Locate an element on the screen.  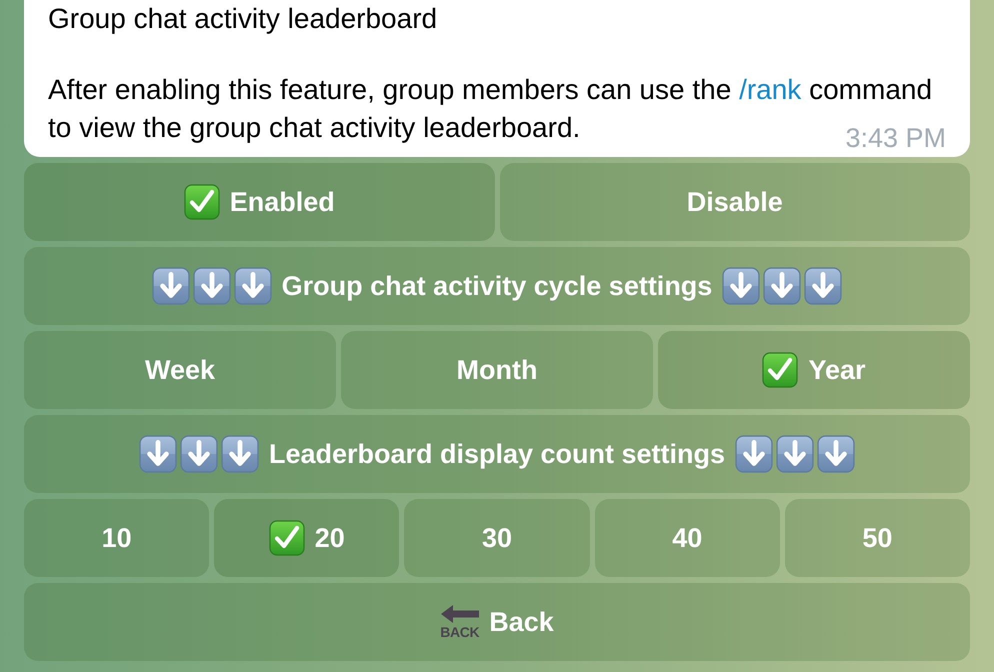
icon-caption: BACK is located at coordinates (460, 632).